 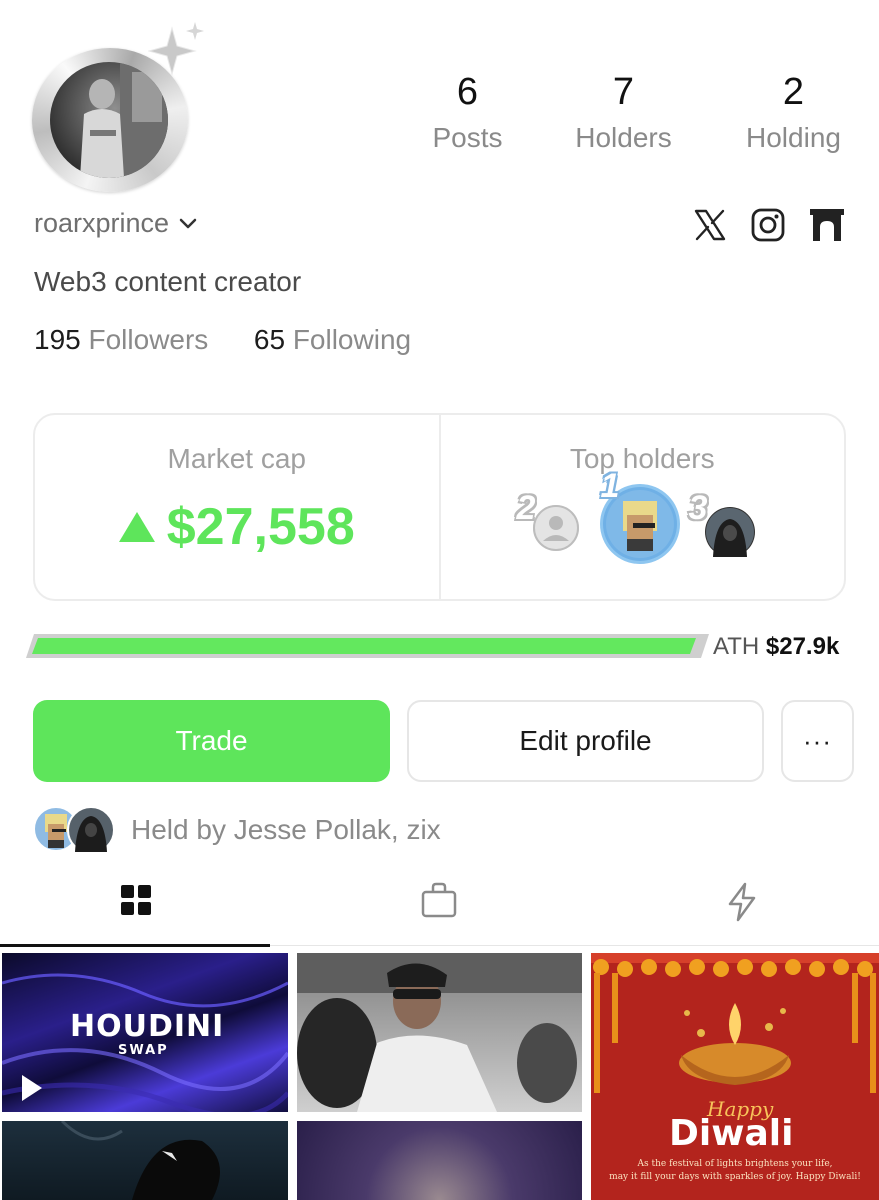 I want to click on stat-posts: 6 Posts, so click(x=467, y=113).